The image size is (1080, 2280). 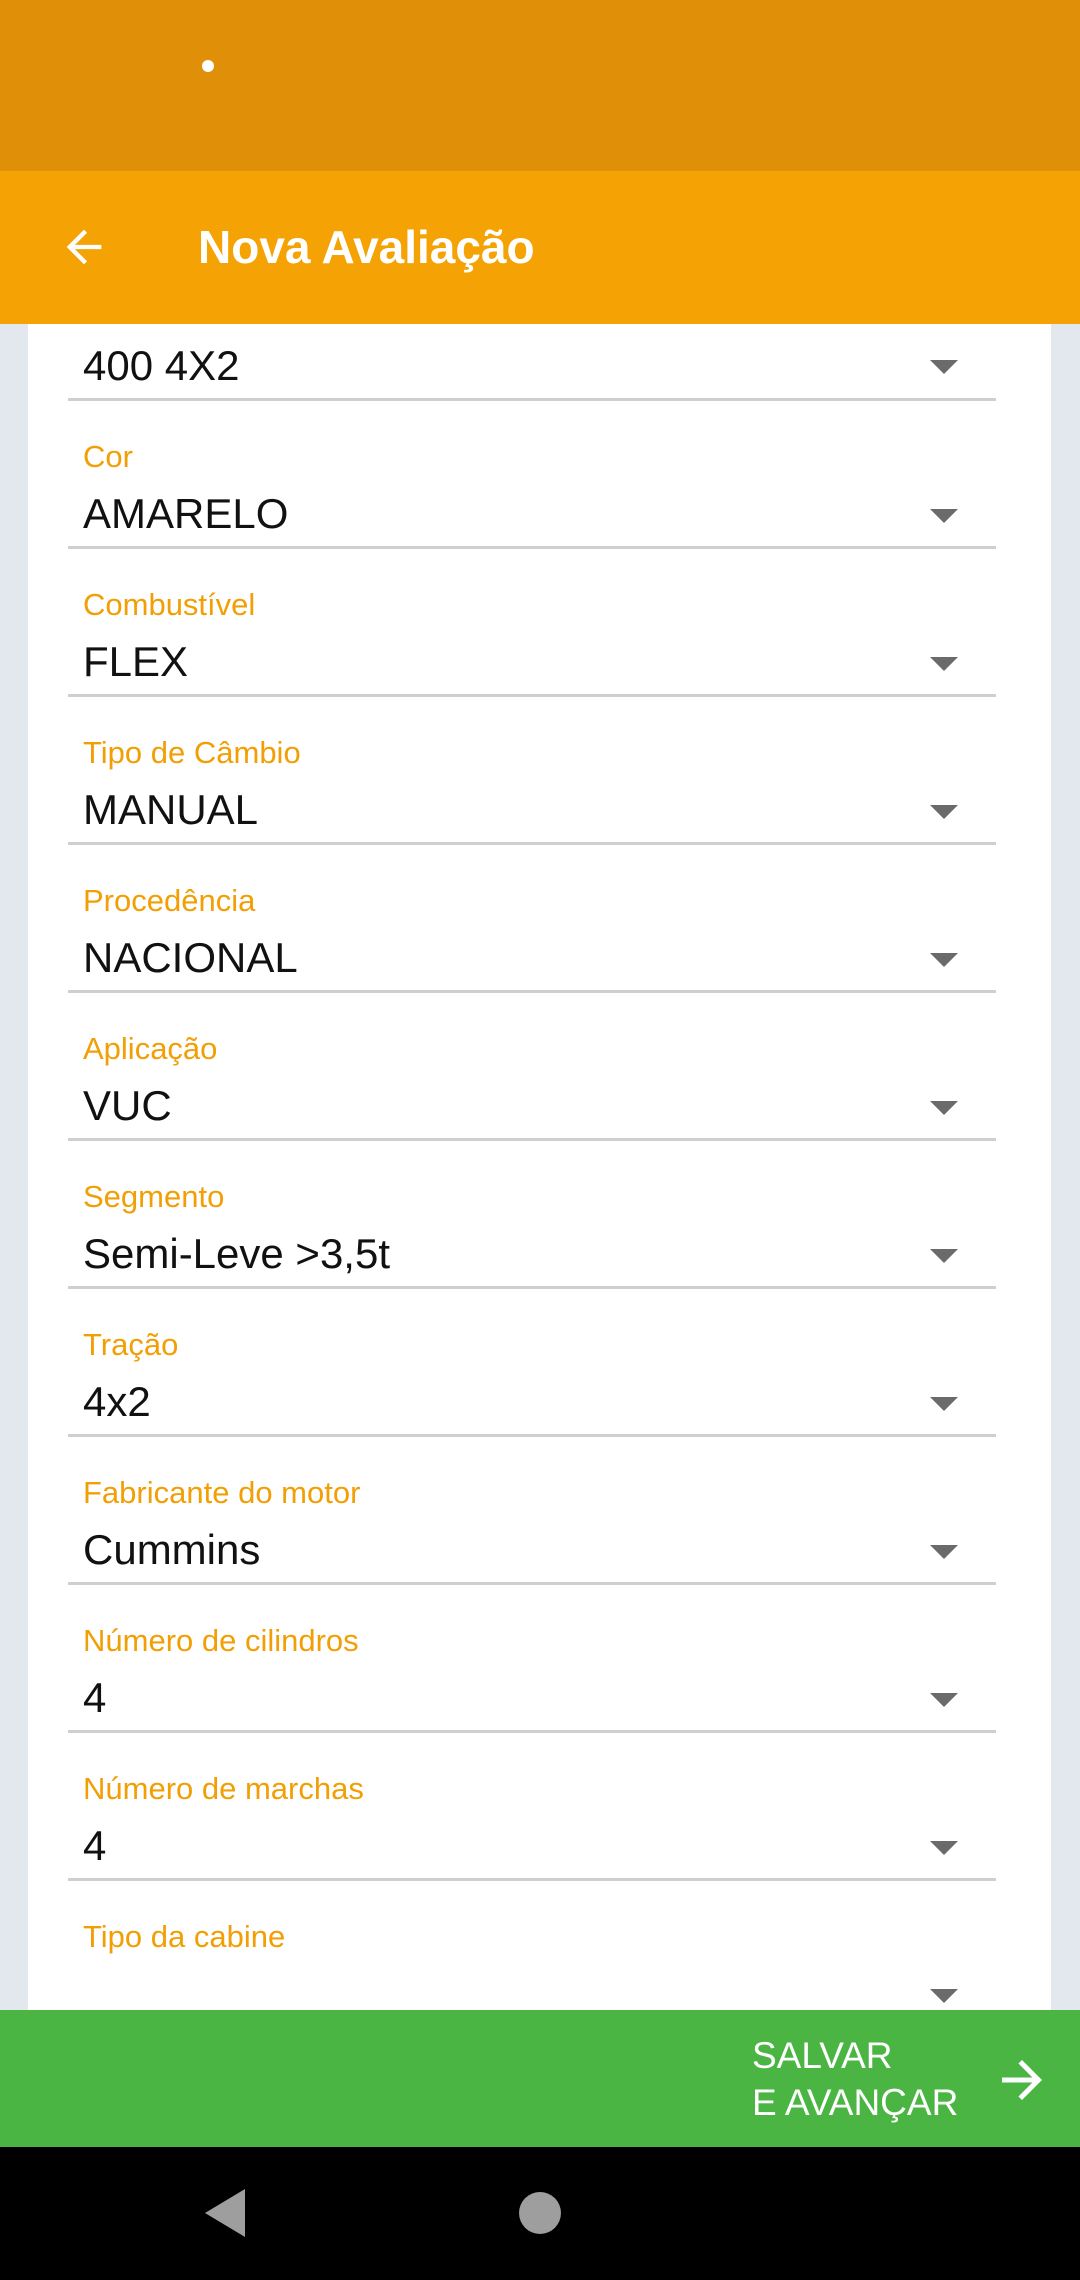 What do you see at coordinates (366, 247) in the screenshot?
I see `page-title: Nova Avaliação` at bounding box center [366, 247].